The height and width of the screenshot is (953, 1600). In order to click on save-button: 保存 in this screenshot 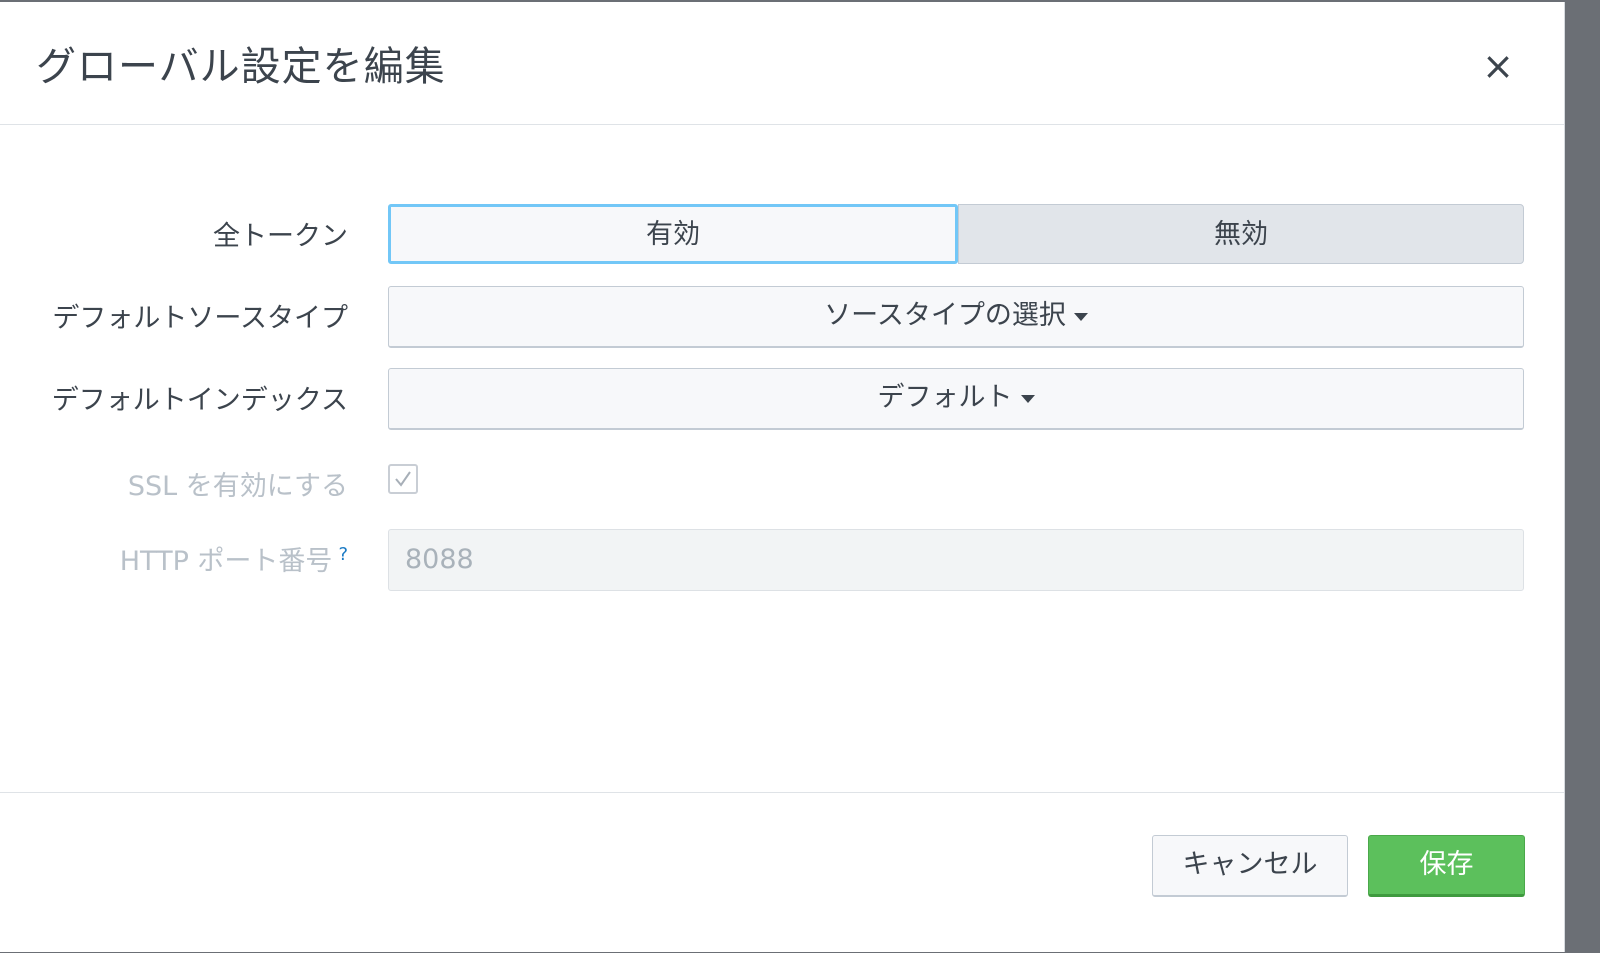, I will do `click(1446, 866)`.